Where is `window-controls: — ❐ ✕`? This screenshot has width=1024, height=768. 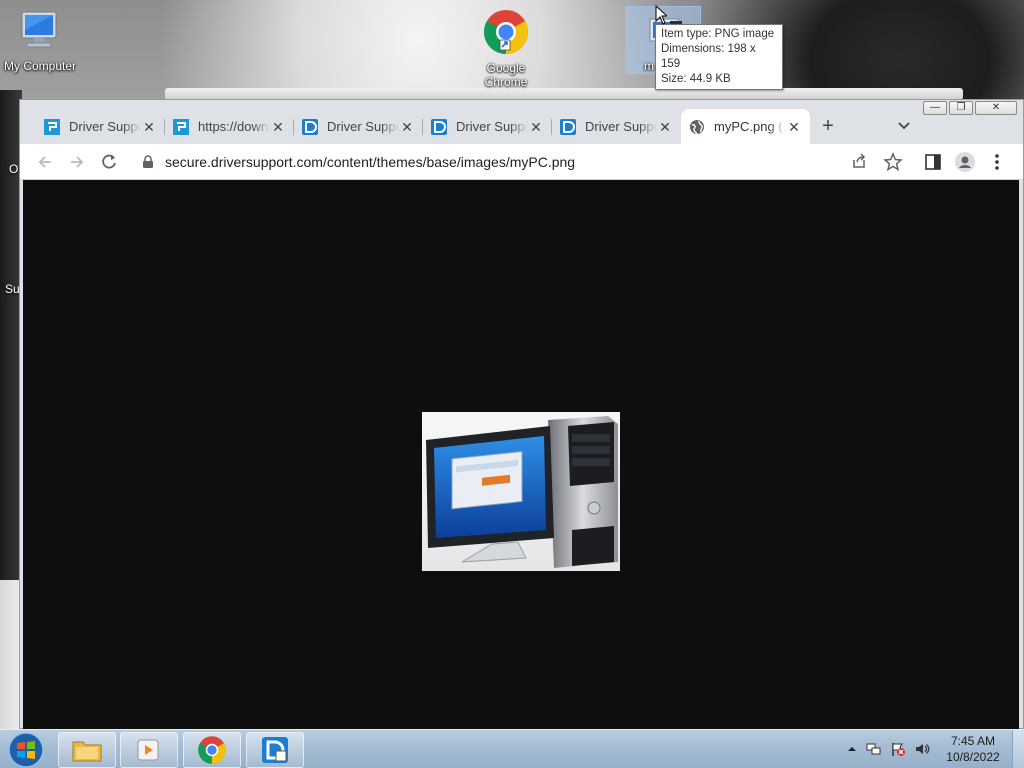 window-controls: — ❐ ✕ is located at coordinates (970, 108).